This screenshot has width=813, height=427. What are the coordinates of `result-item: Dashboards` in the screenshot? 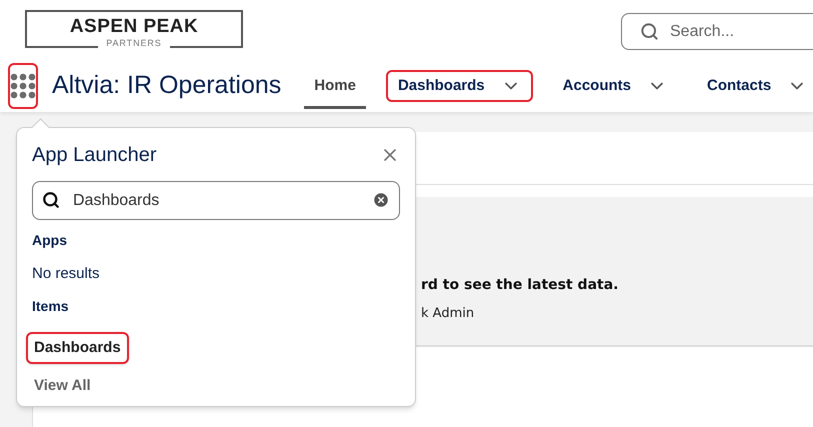 It's located at (77, 348).